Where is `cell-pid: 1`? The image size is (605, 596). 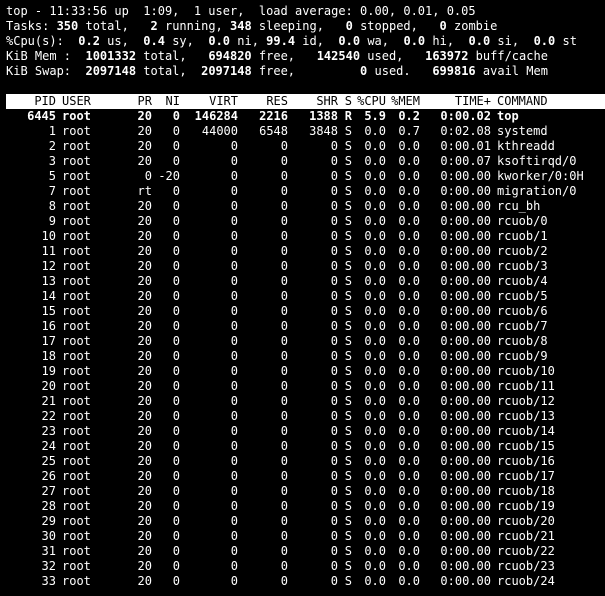
cell-pid: 1 is located at coordinates (52, 131).